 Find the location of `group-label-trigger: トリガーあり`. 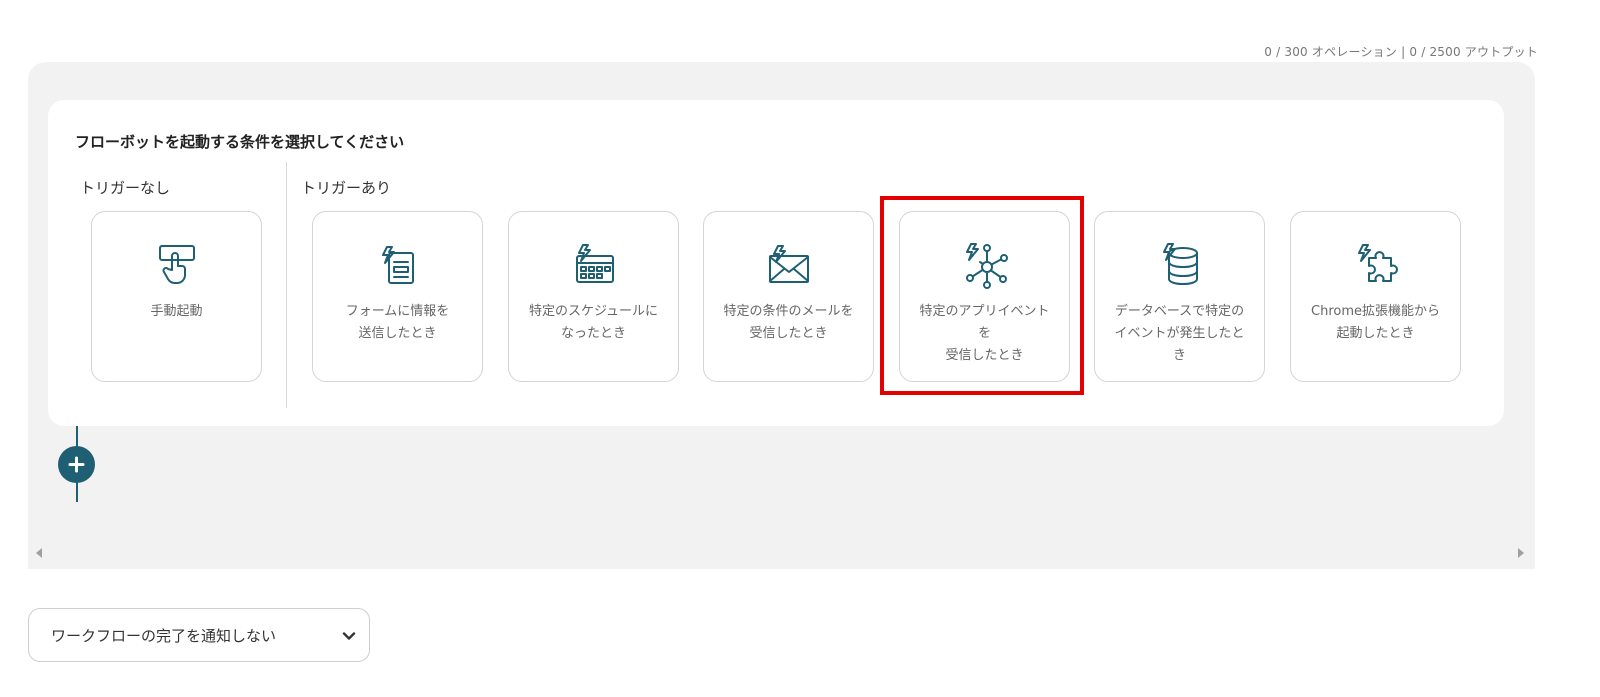

group-label-trigger: トリガーあり is located at coordinates (346, 188).